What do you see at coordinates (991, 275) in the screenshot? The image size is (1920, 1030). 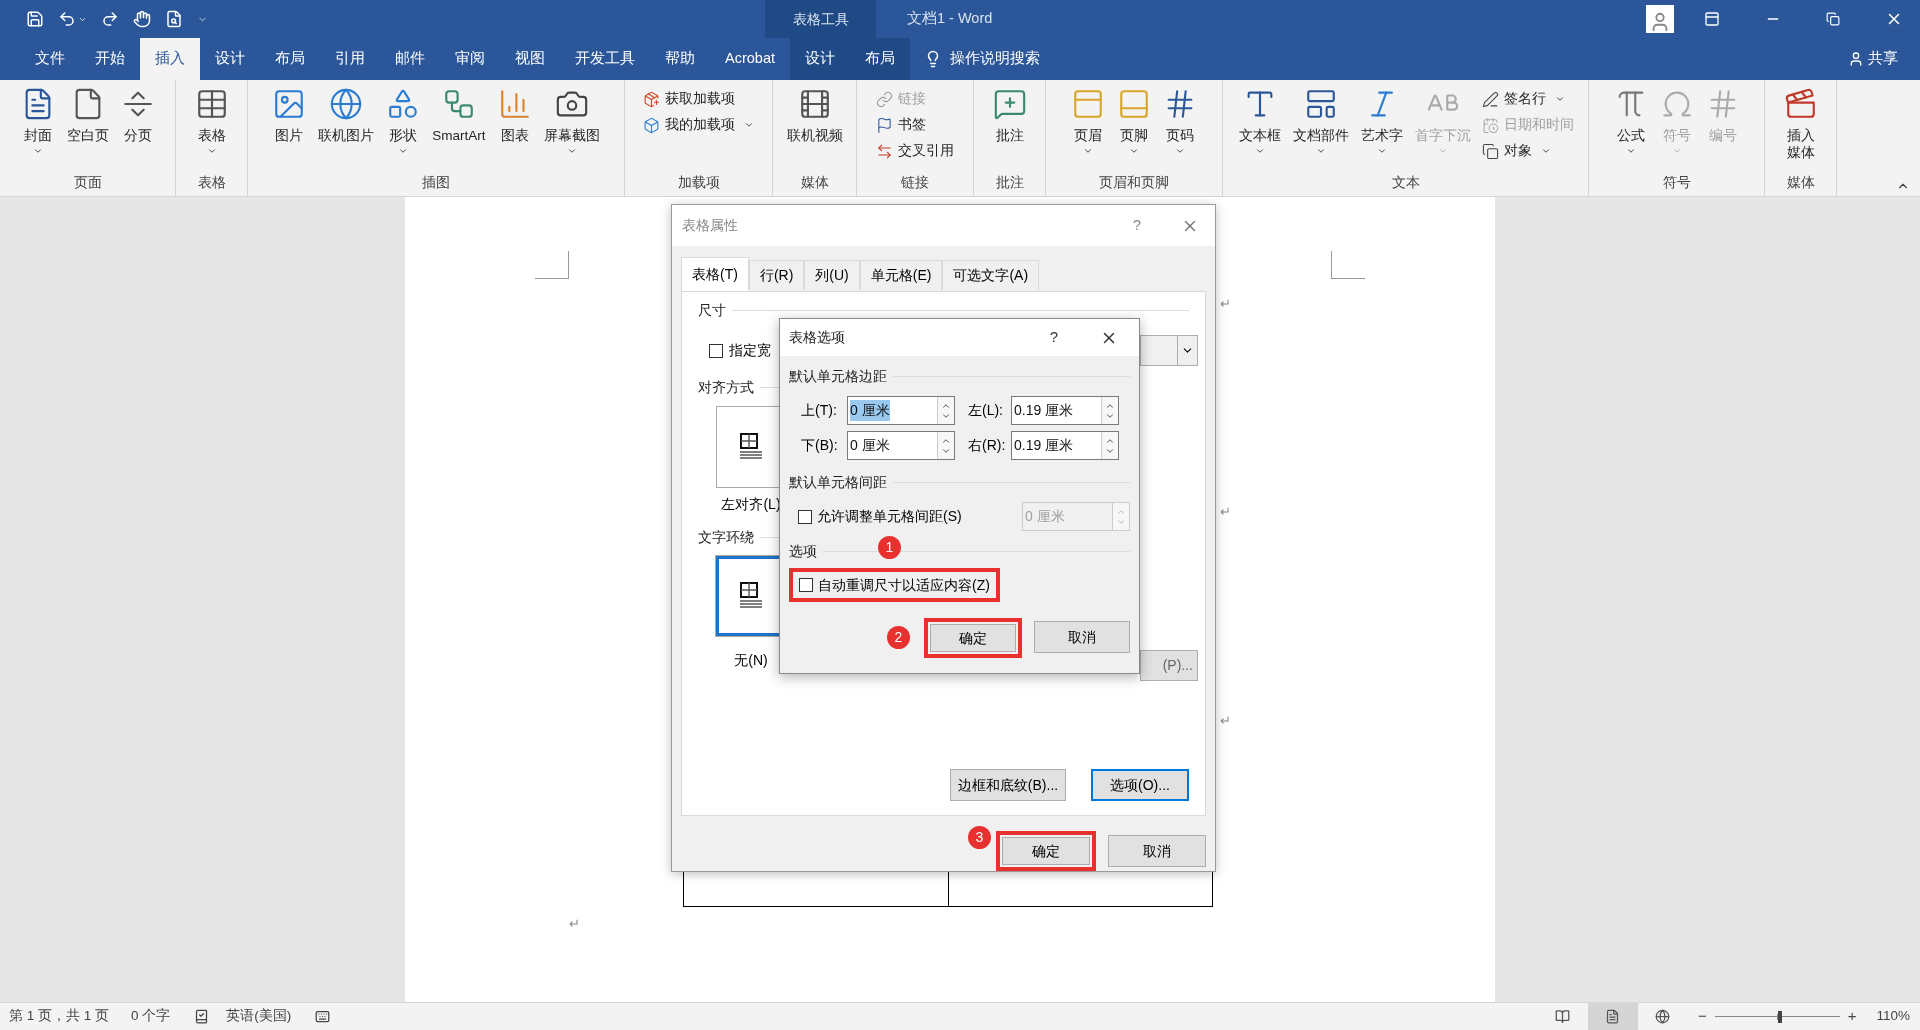 I see `dialog-tab: 可选文字(A)` at bounding box center [991, 275].